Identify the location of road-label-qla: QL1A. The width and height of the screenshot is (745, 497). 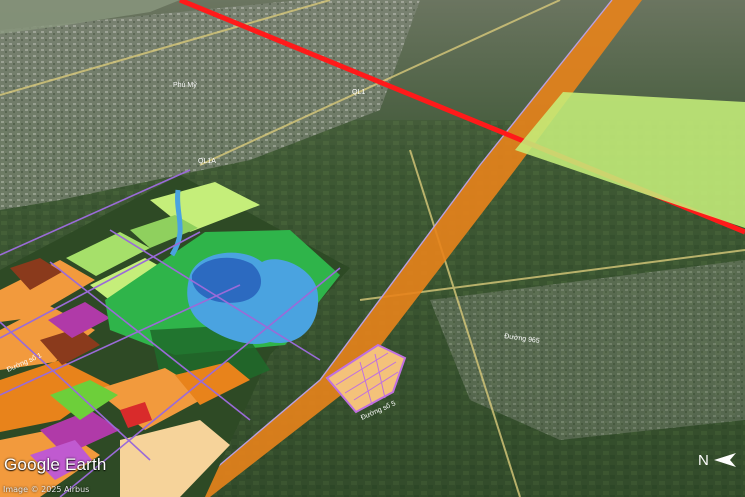
(207, 161).